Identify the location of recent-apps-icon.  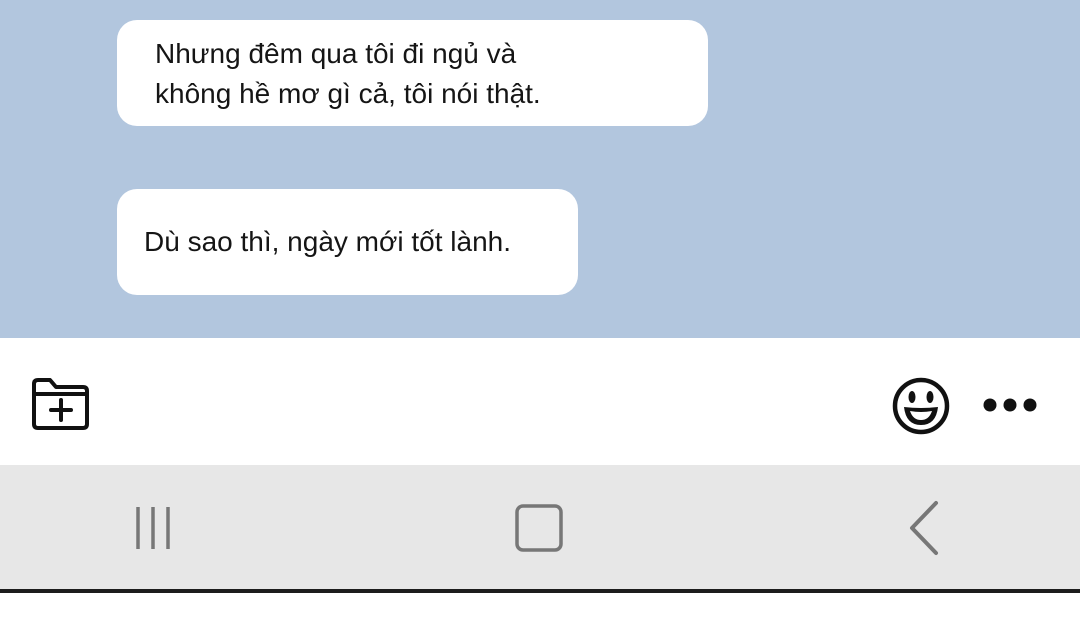
(153, 528).